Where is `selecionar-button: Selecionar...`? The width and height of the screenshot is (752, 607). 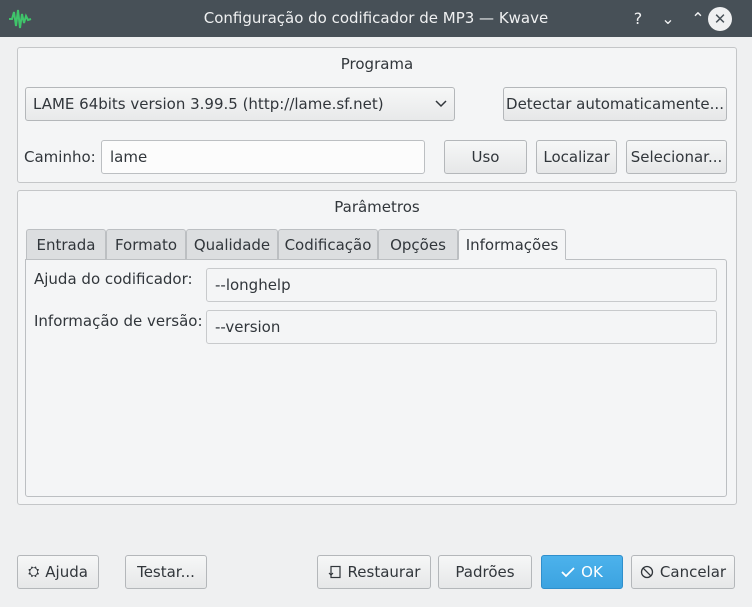
selecionar-button: Selecionar... is located at coordinates (676, 157).